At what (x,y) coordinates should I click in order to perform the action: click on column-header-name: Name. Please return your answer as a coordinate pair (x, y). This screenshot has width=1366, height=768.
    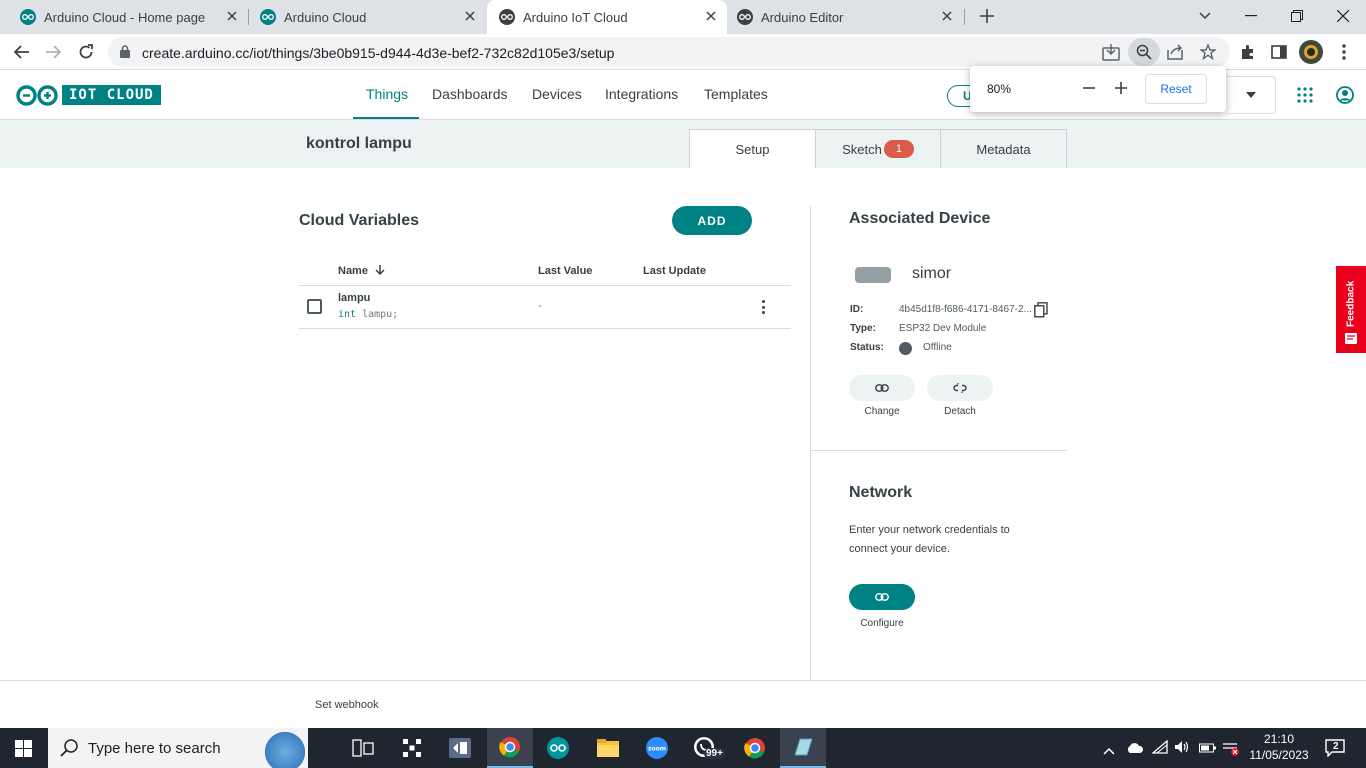
    Looking at the image, I should click on (361, 271).